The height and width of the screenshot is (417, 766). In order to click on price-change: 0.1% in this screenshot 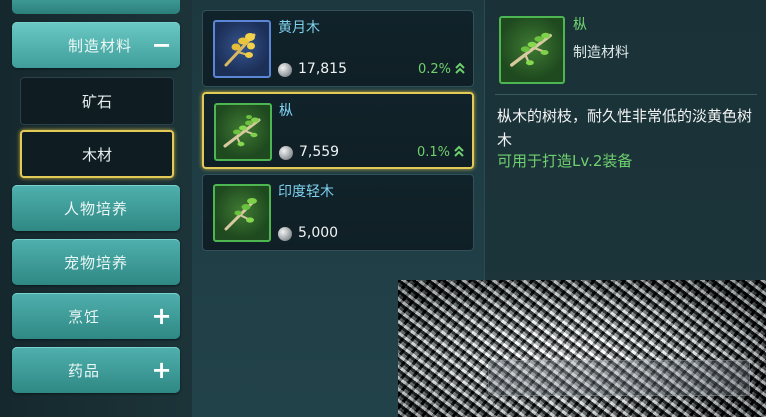, I will do `click(433, 152)`.